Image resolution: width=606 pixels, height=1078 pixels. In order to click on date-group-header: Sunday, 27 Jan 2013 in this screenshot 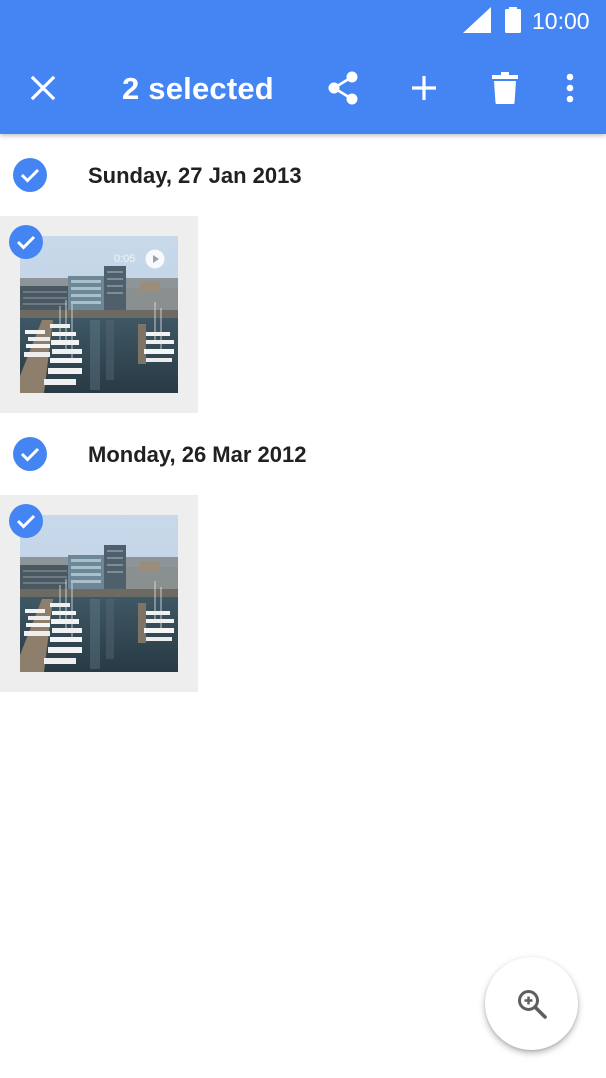, I will do `click(303, 175)`.